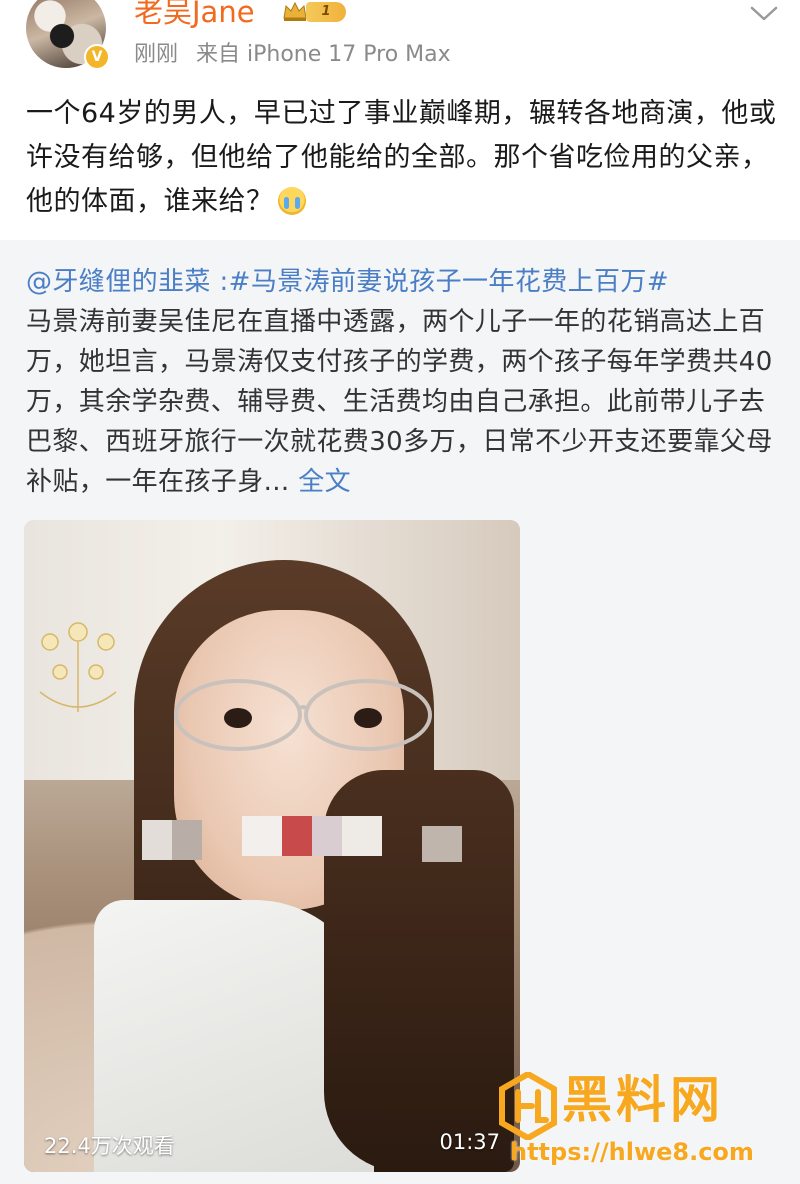  Describe the element at coordinates (109, 1146) in the screenshot. I see `view-count: 22.4万次观看` at that location.